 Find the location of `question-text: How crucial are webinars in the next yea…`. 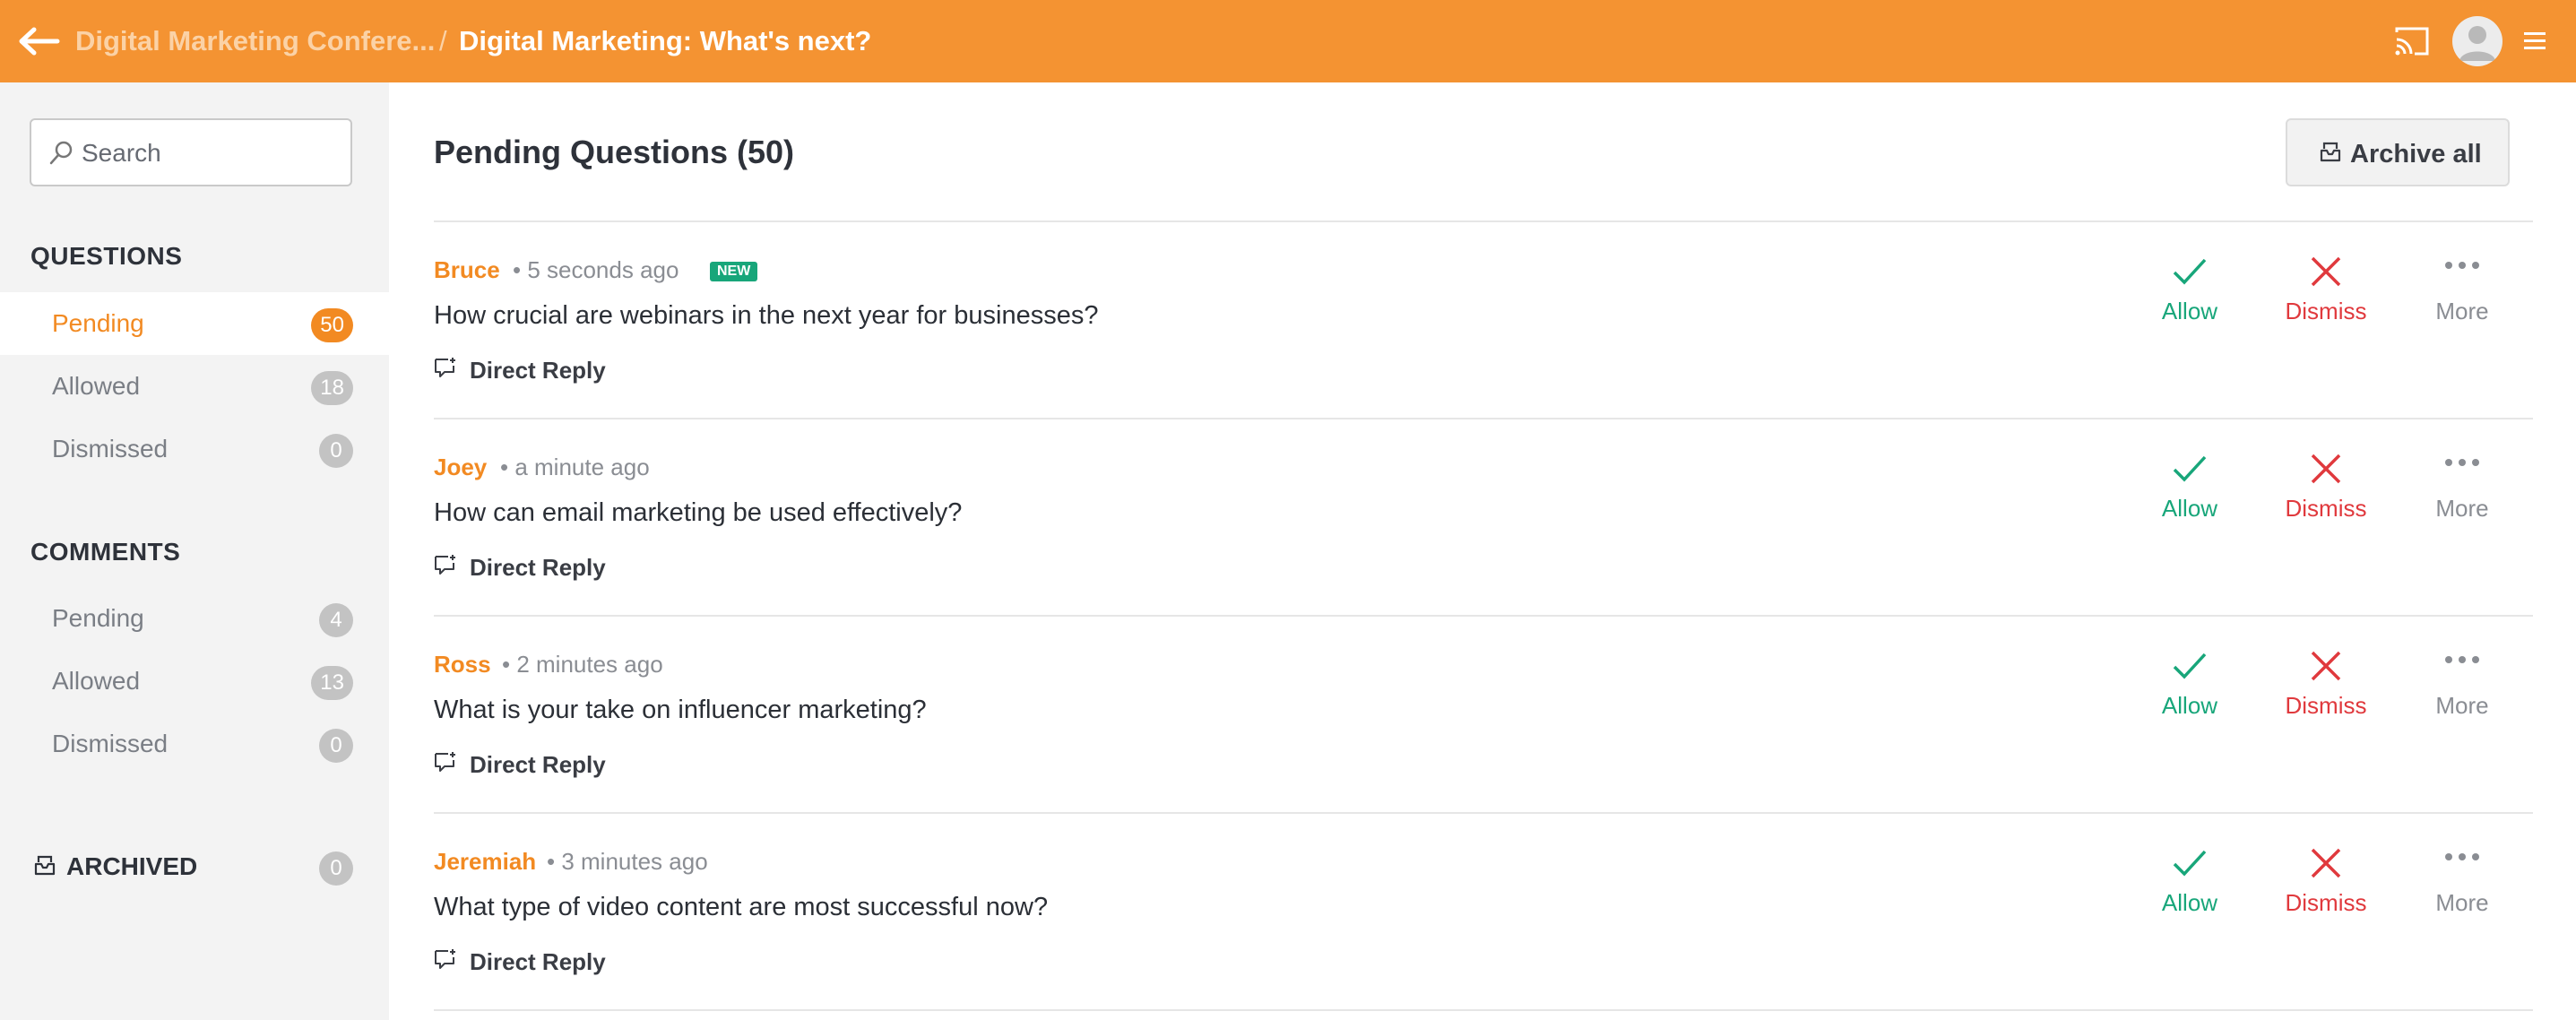

question-text: How crucial are webinars in the next yea… is located at coordinates (766, 315).